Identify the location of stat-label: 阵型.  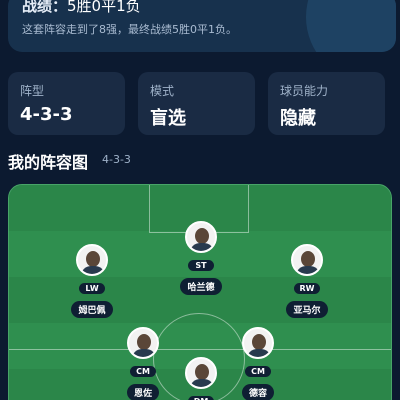
(32, 91).